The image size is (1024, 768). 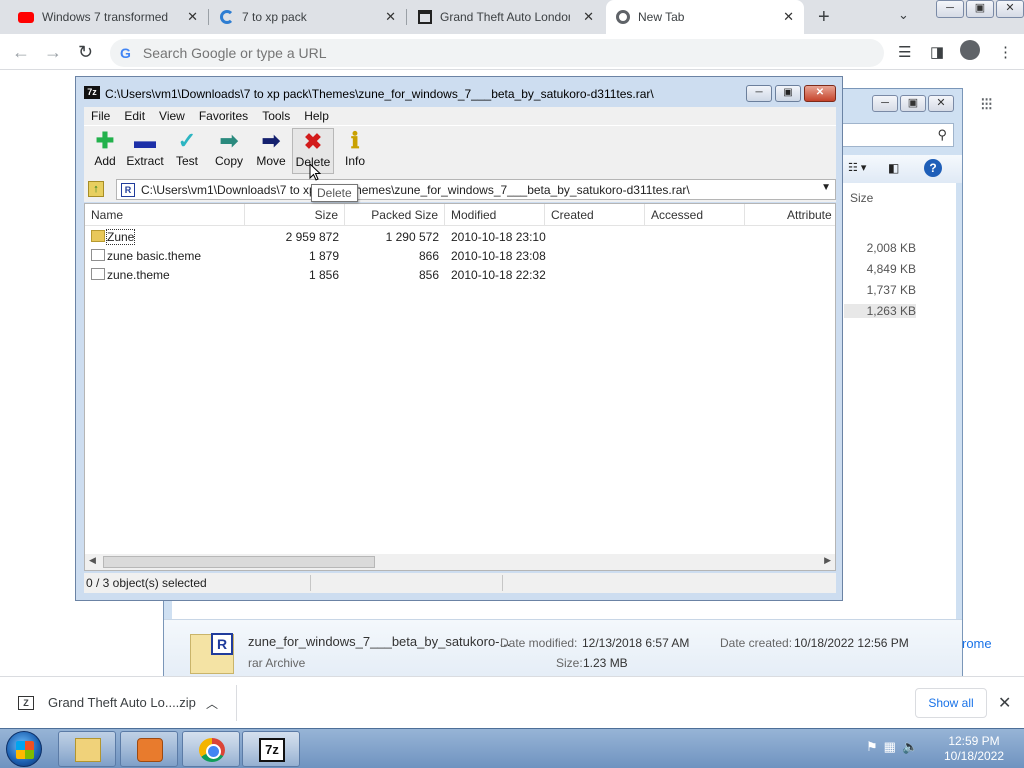 What do you see at coordinates (212, 653) in the screenshot?
I see `rar-archive-icon: R` at bounding box center [212, 653].